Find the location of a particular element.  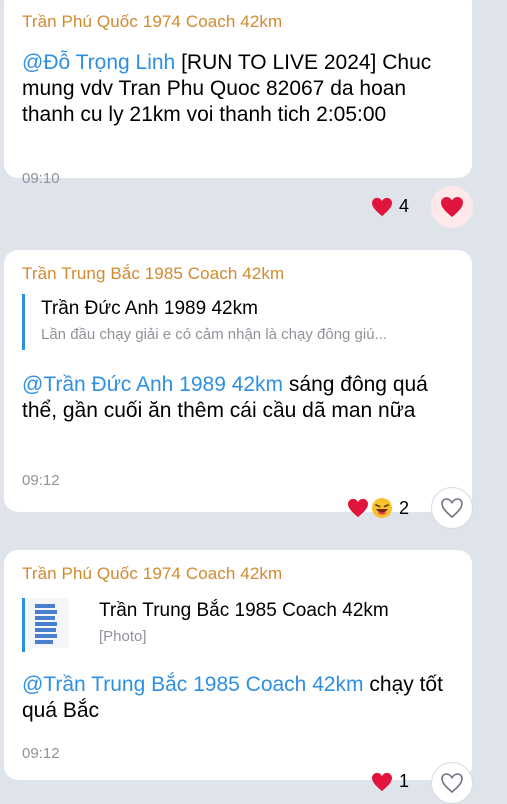

reaction-count: 1 is located at coordinates (403, 781).